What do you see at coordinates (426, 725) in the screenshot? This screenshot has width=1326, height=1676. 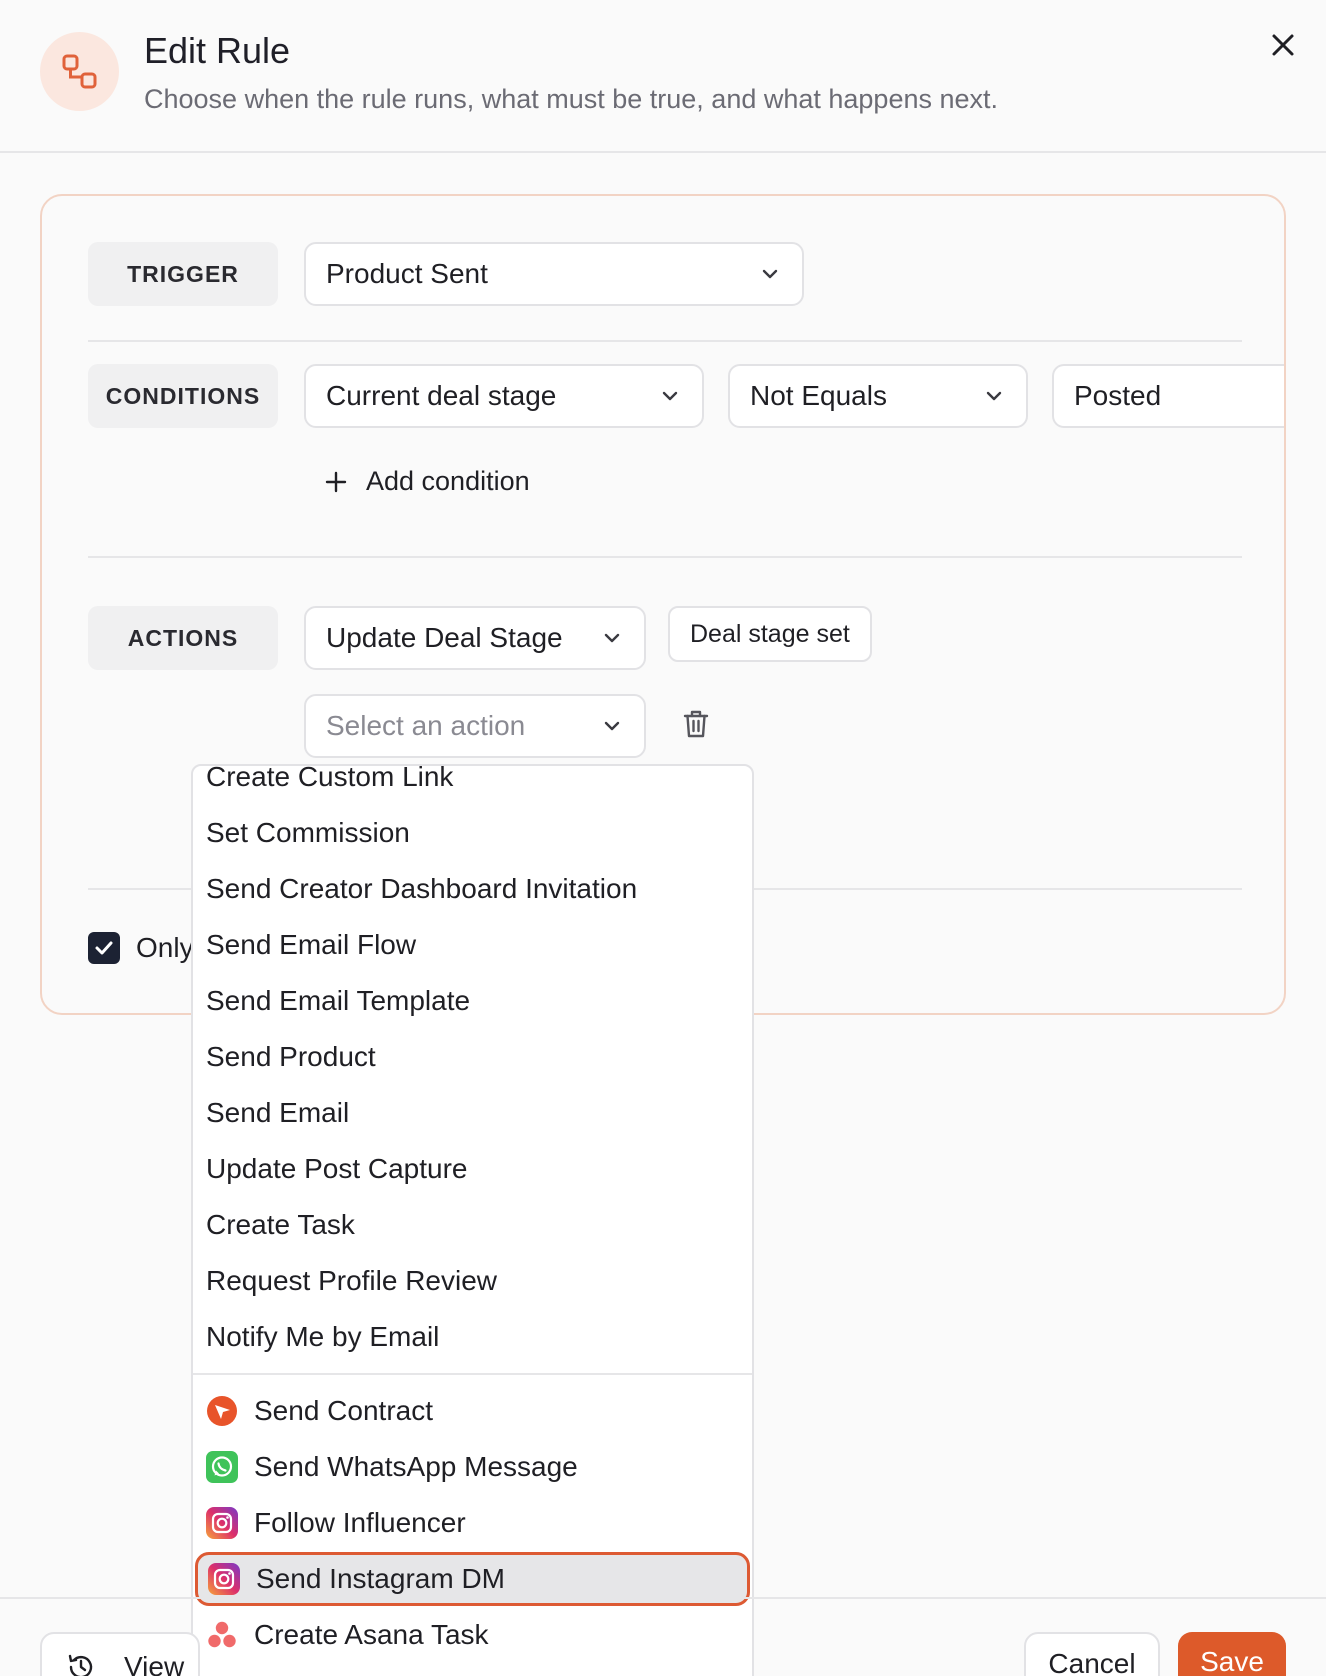 I see `action-select-2-placeholder: Select an action` at bounding box center [426, 725].